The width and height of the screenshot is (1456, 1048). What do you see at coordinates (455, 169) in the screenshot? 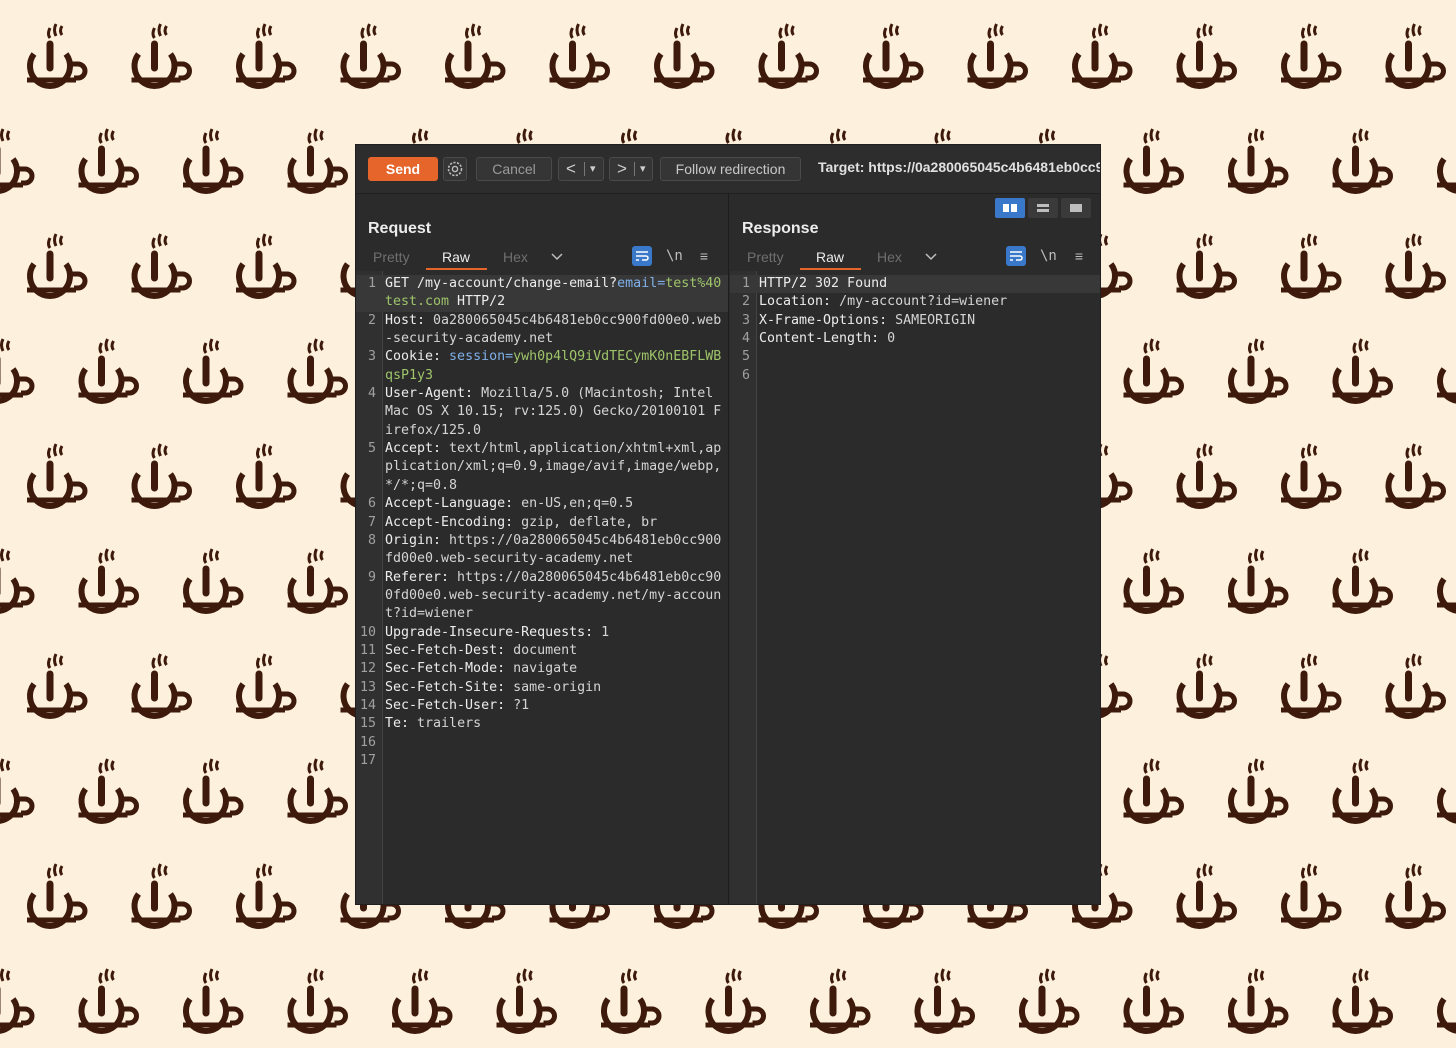
I see `settings-button` at bounding box center [455, 169].